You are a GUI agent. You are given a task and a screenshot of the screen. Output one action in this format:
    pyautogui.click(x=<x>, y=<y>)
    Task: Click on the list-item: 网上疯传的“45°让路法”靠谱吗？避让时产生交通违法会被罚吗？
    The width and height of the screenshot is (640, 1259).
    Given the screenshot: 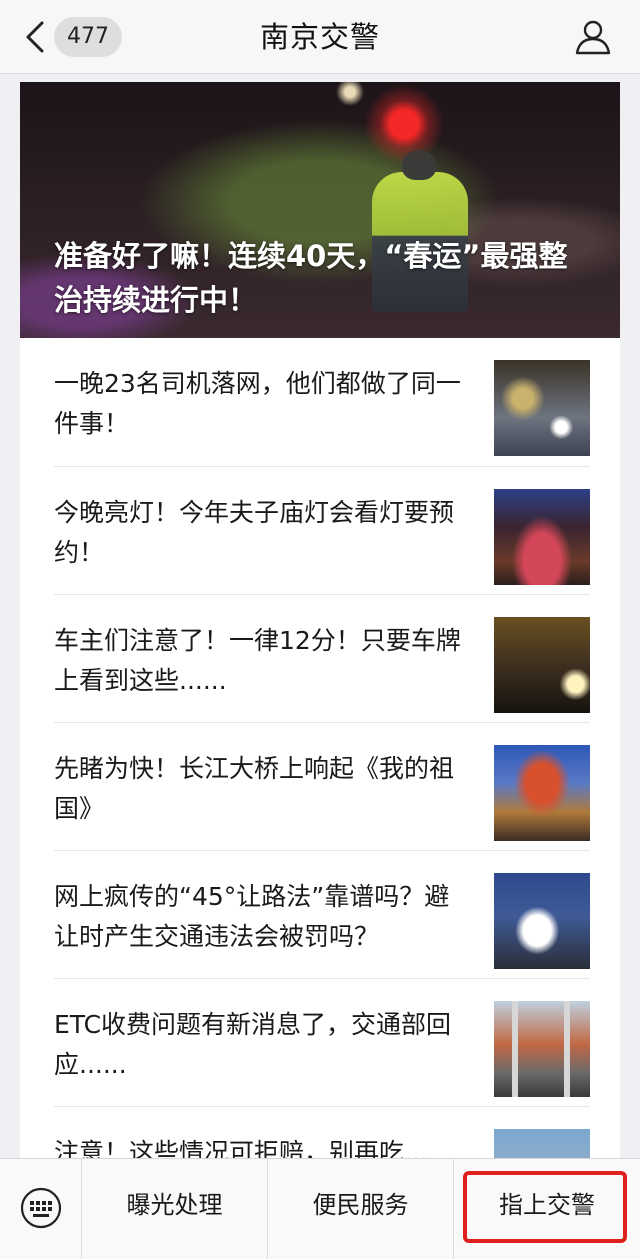 What is the action you would take?
    pyautogui.click(x=322, y=914)
    